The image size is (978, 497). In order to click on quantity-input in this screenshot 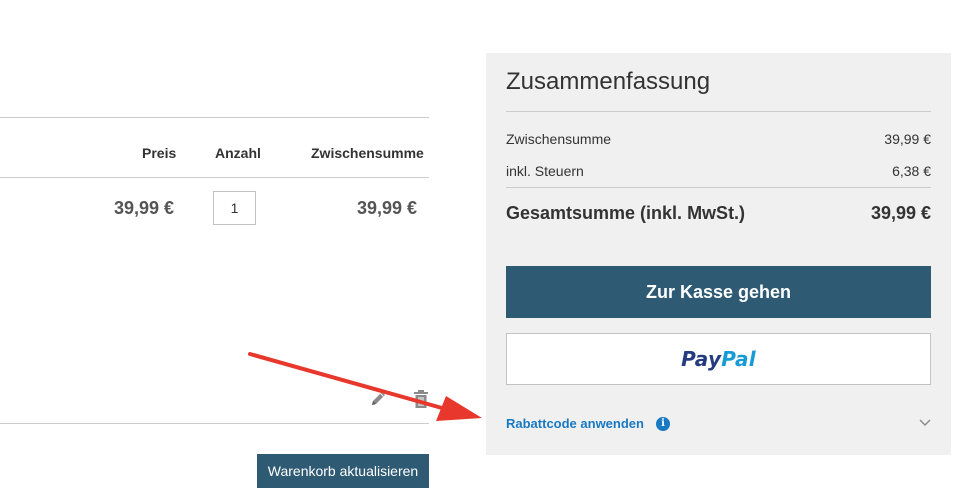, I will do `click(234, 208)`.